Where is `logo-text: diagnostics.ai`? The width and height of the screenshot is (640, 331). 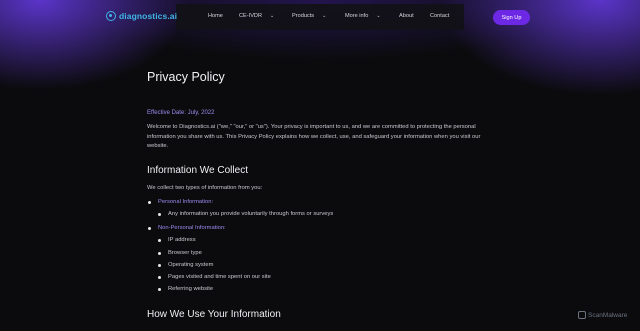 logo-text: diagnostics.ai is located at coordinates (148, 16).